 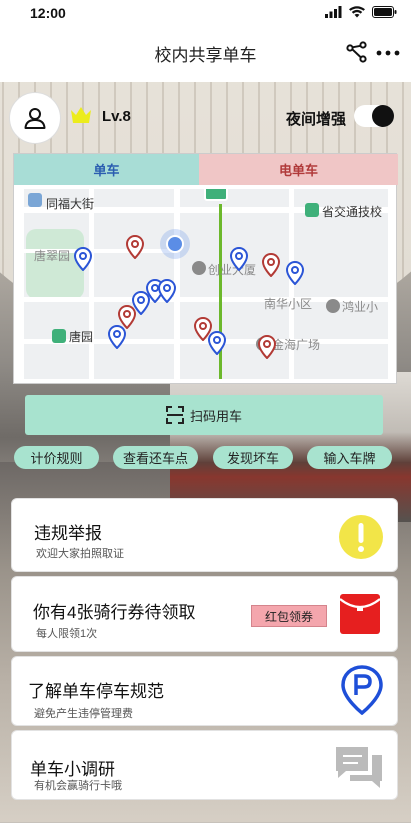 I want to click on map-label-nanhua: 南华小区, so click(x=288, y=304).